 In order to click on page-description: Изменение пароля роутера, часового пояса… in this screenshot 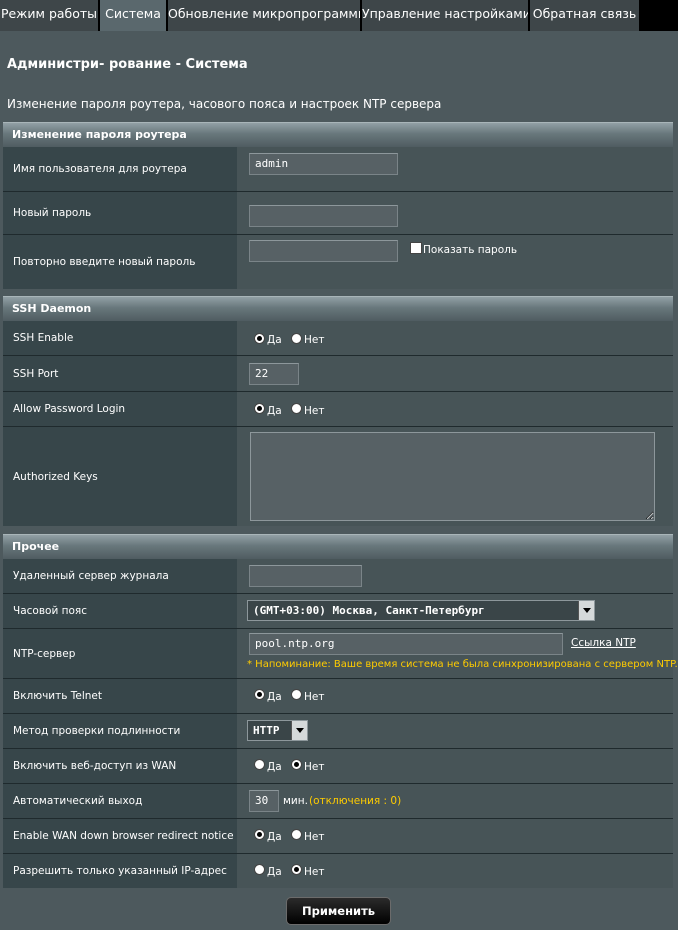, I will do `click(224, 104)`.